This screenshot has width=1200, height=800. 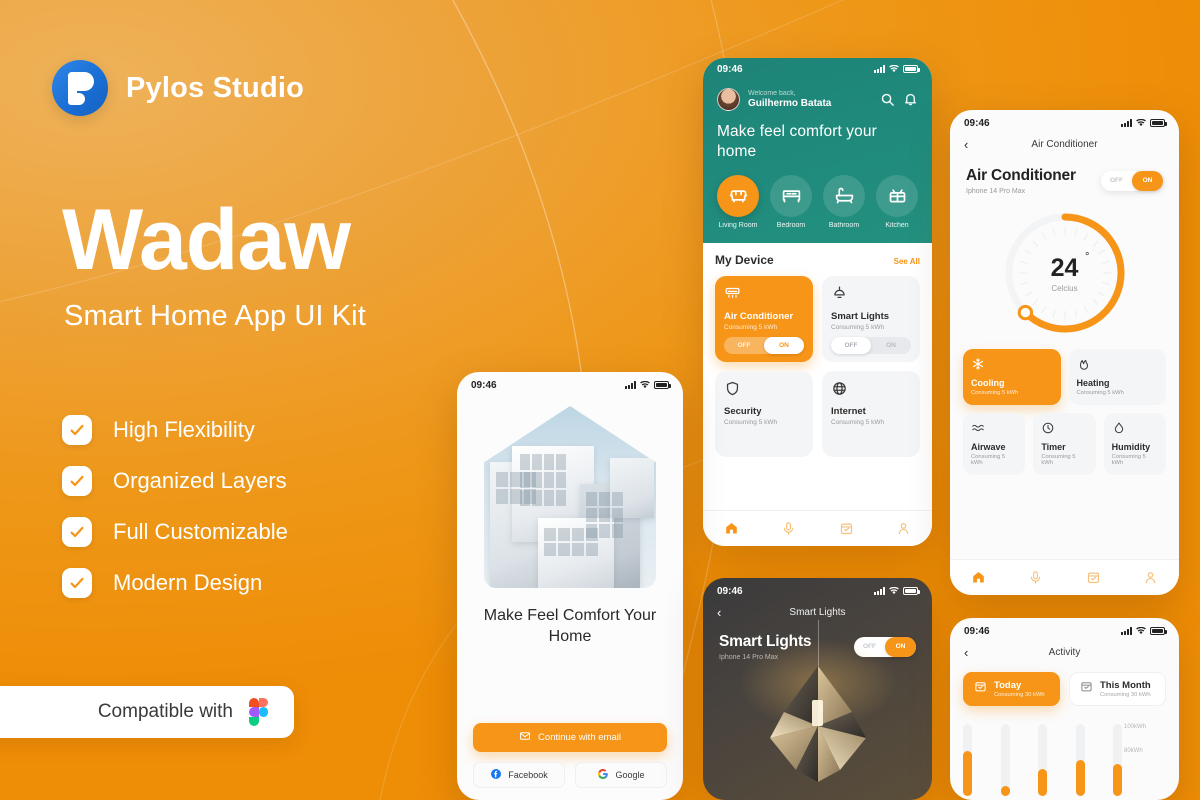 What do you see at coordinates (764, 389) in the screenshot?
I see `shield-icon` at bounding box center [764, 389].